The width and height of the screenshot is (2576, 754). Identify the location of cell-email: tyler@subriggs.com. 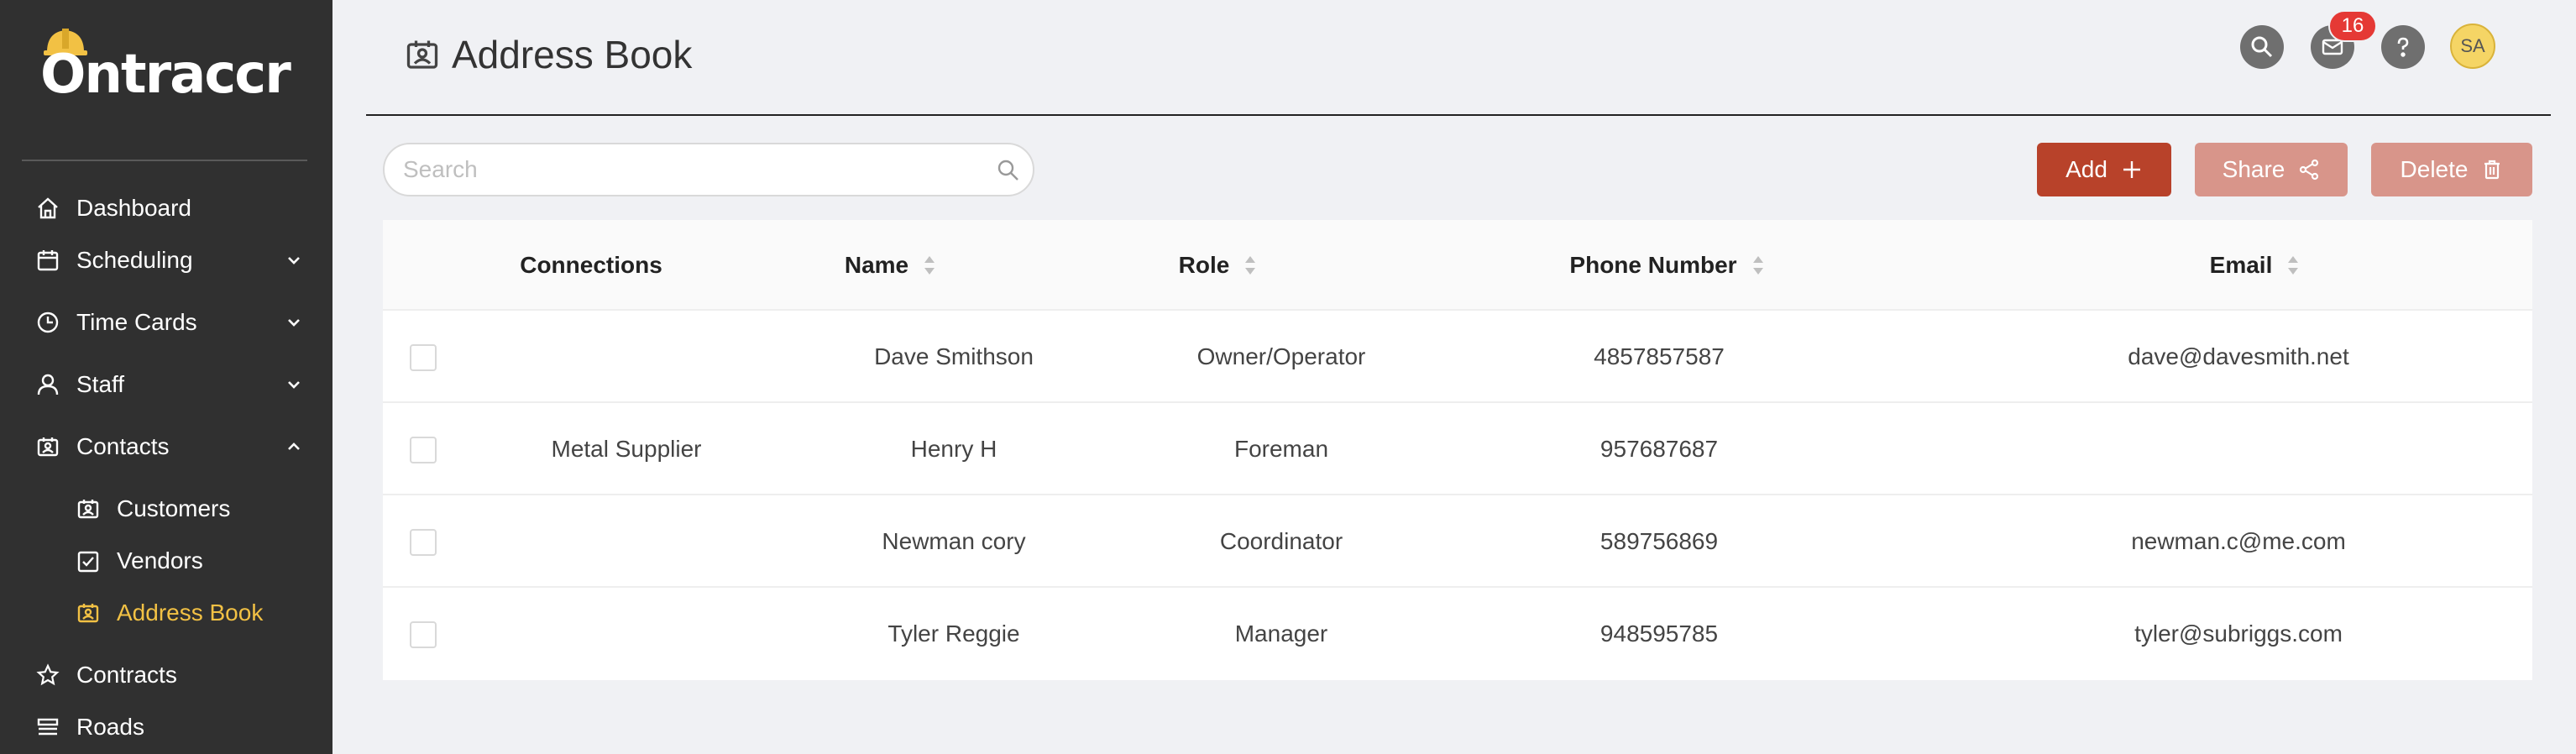
(2238, 633).